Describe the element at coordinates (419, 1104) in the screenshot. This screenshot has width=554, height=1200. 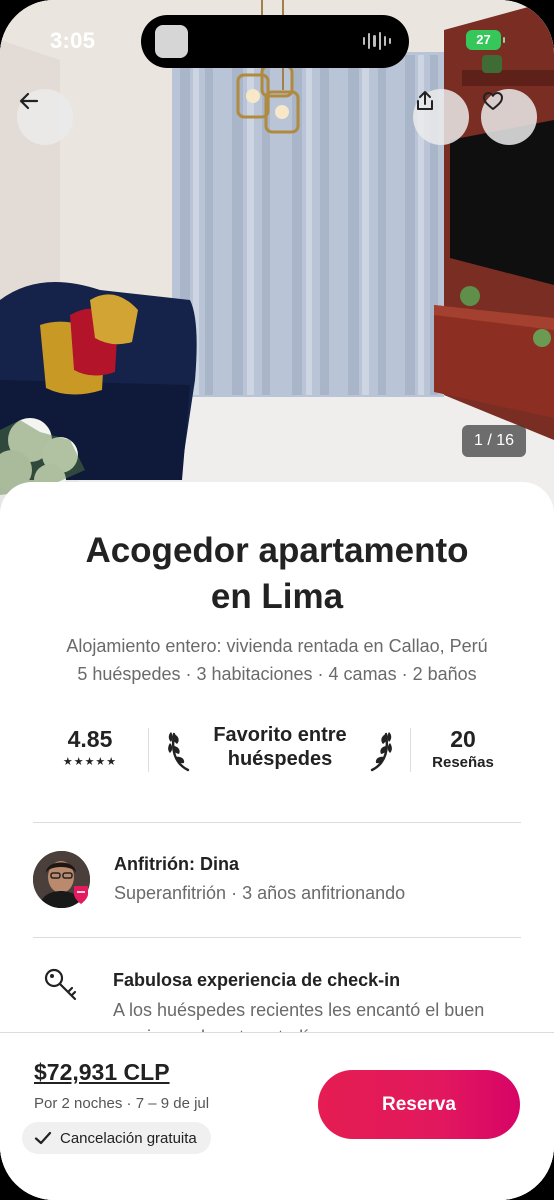
I see `reserve-button: Reserva` at that location.